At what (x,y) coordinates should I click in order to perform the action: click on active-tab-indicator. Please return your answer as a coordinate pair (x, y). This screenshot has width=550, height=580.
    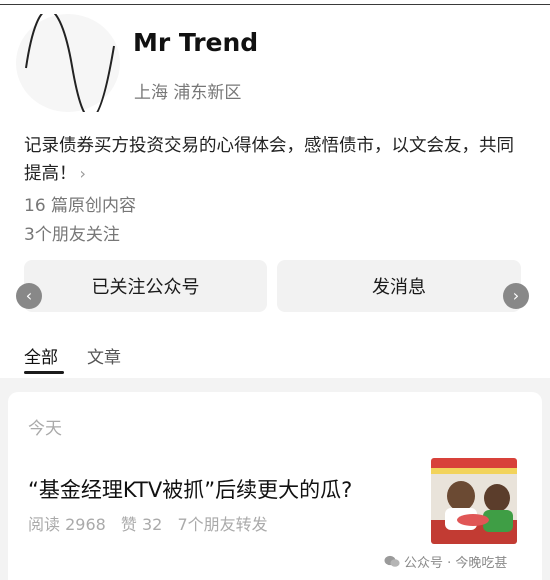
    Looking at the image, I should click on (44, 372).